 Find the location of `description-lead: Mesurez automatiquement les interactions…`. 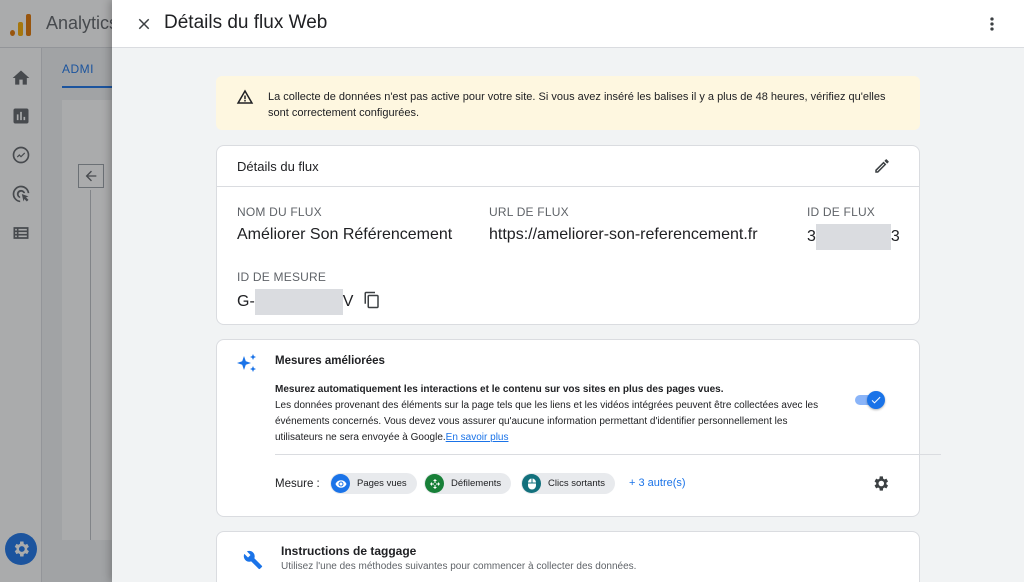

description-lead: Mesurez automatiquement les interactions… is located at coordinates (499, 389).